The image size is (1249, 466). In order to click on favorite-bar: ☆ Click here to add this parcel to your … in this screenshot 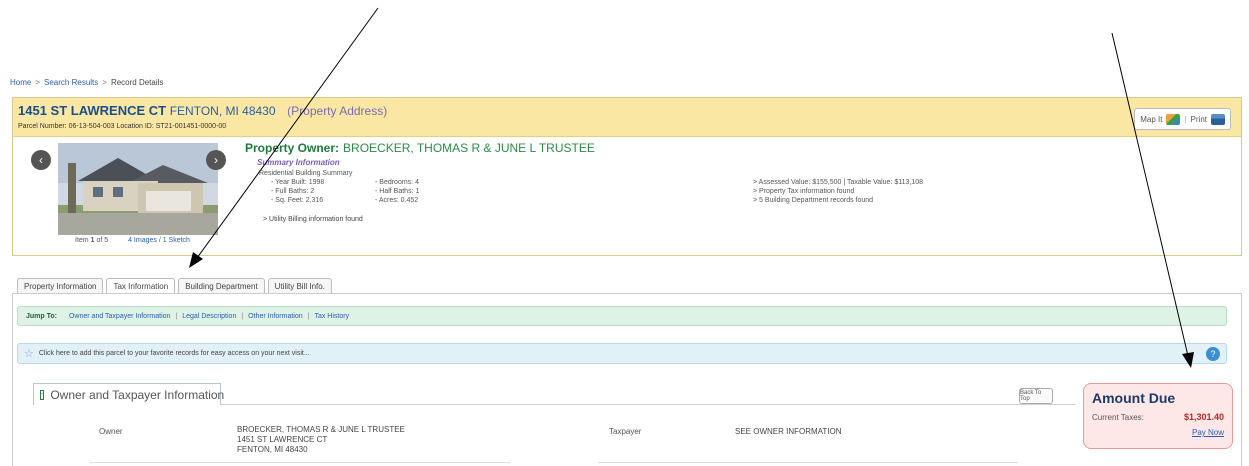, I will do `click(622, 353)`.